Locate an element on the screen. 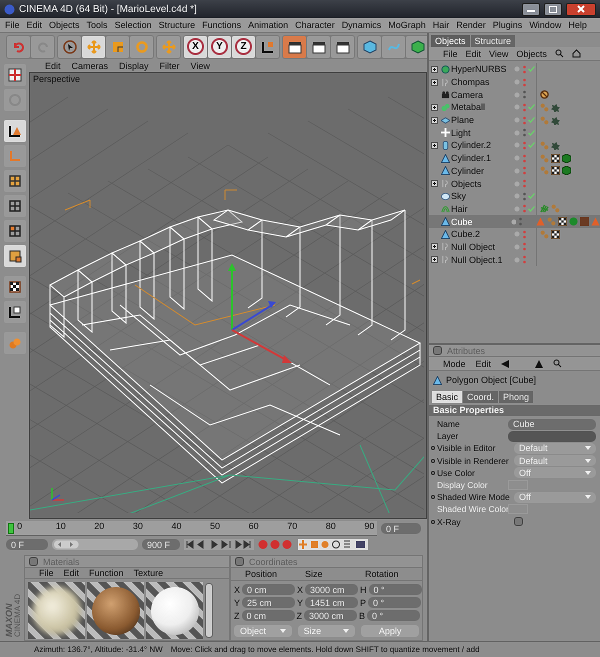 The image size is (600, 657). objects-menu-item: Objects is located at coordinates (531, 53).